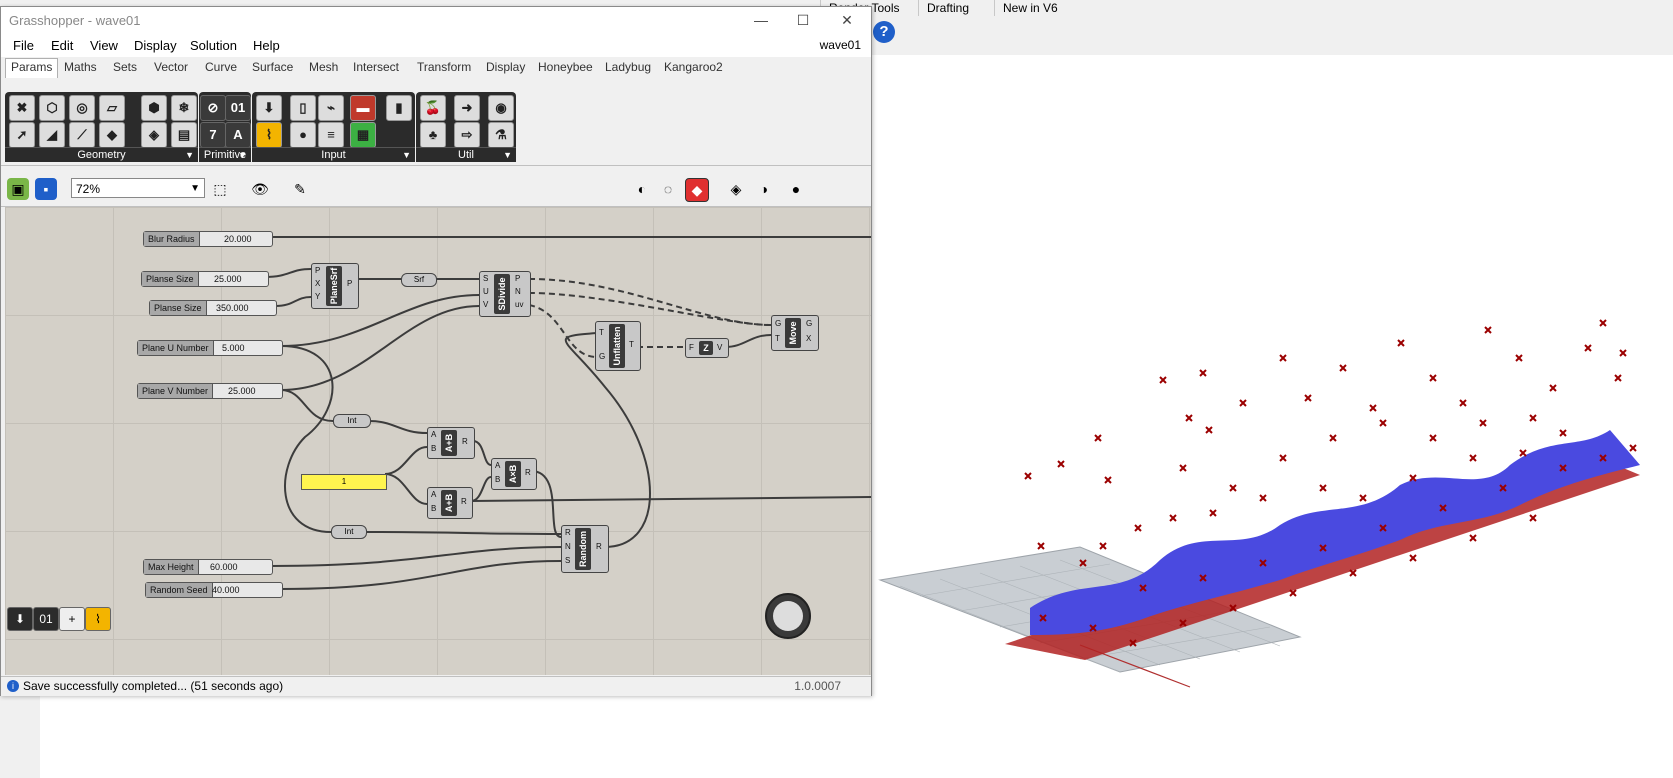  Describe the element at coordinates (948, 8) in the screenshot. I see `tab-drafting: Drafting` at that location.